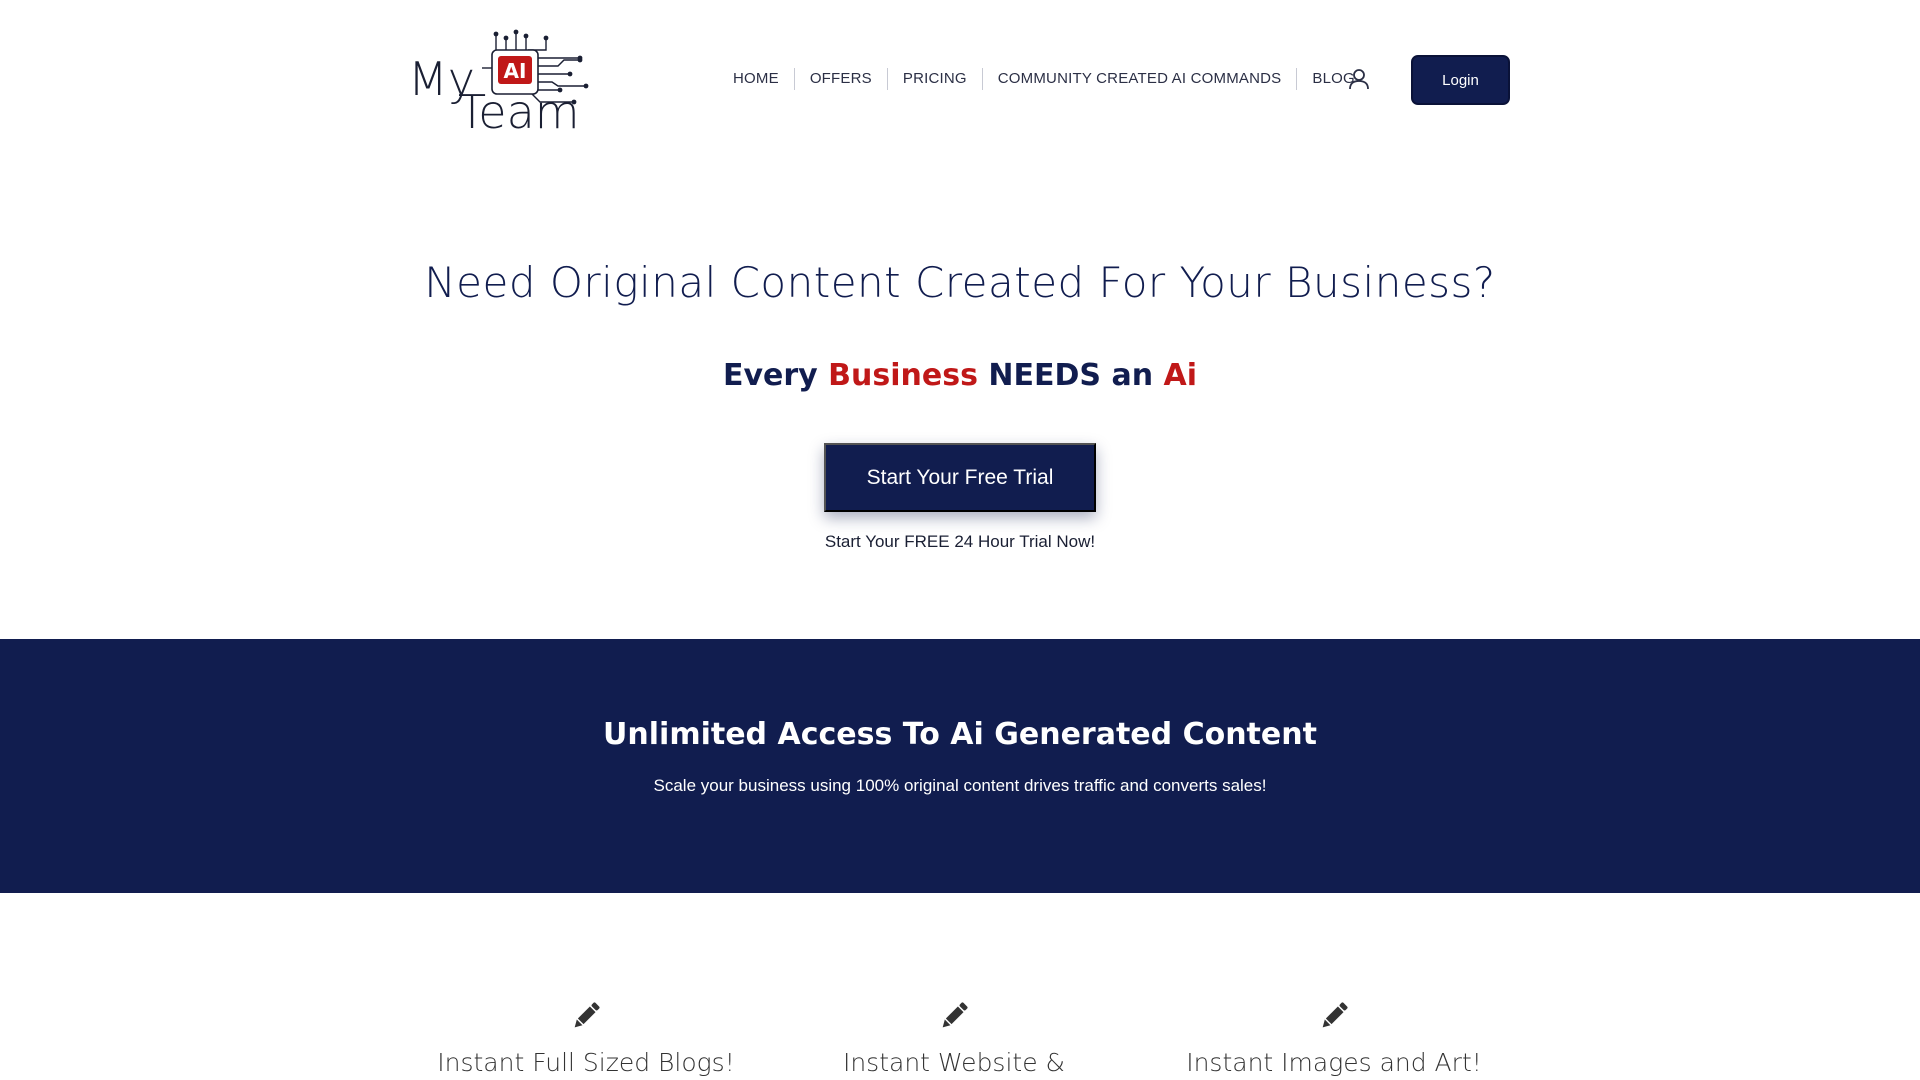  I want to click on user-icon, so click(1359, 79).